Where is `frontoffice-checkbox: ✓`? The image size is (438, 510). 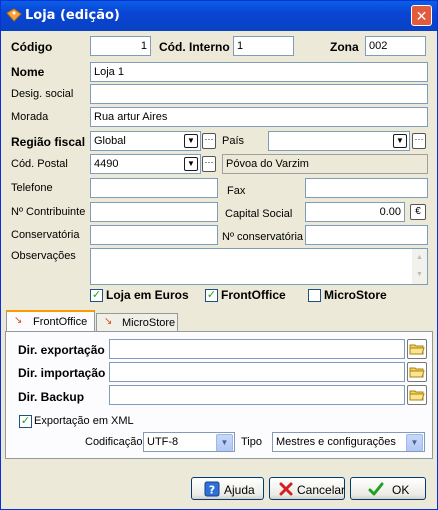
frontoffice-checkbox: ✓ is located at coordinates (211, 295).